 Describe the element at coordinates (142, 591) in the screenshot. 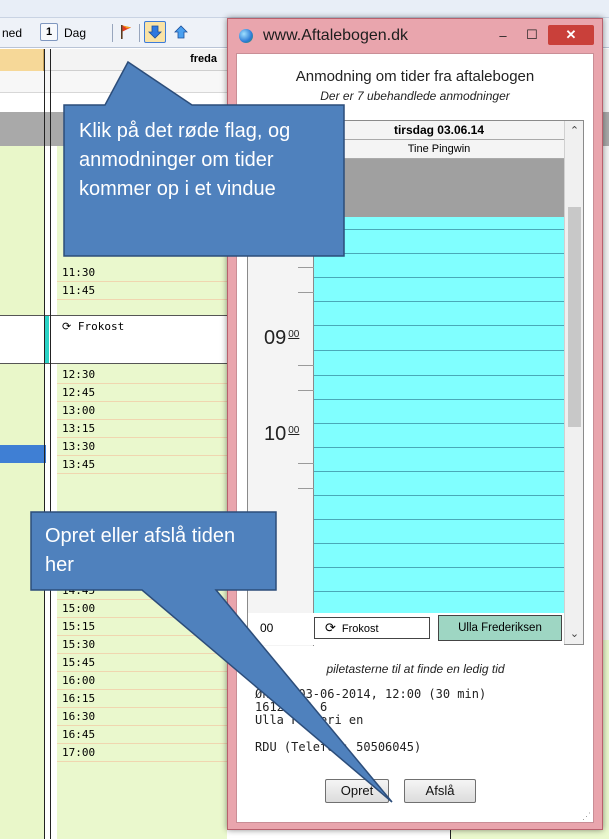

I see `time-slot: 14:45` at that location.